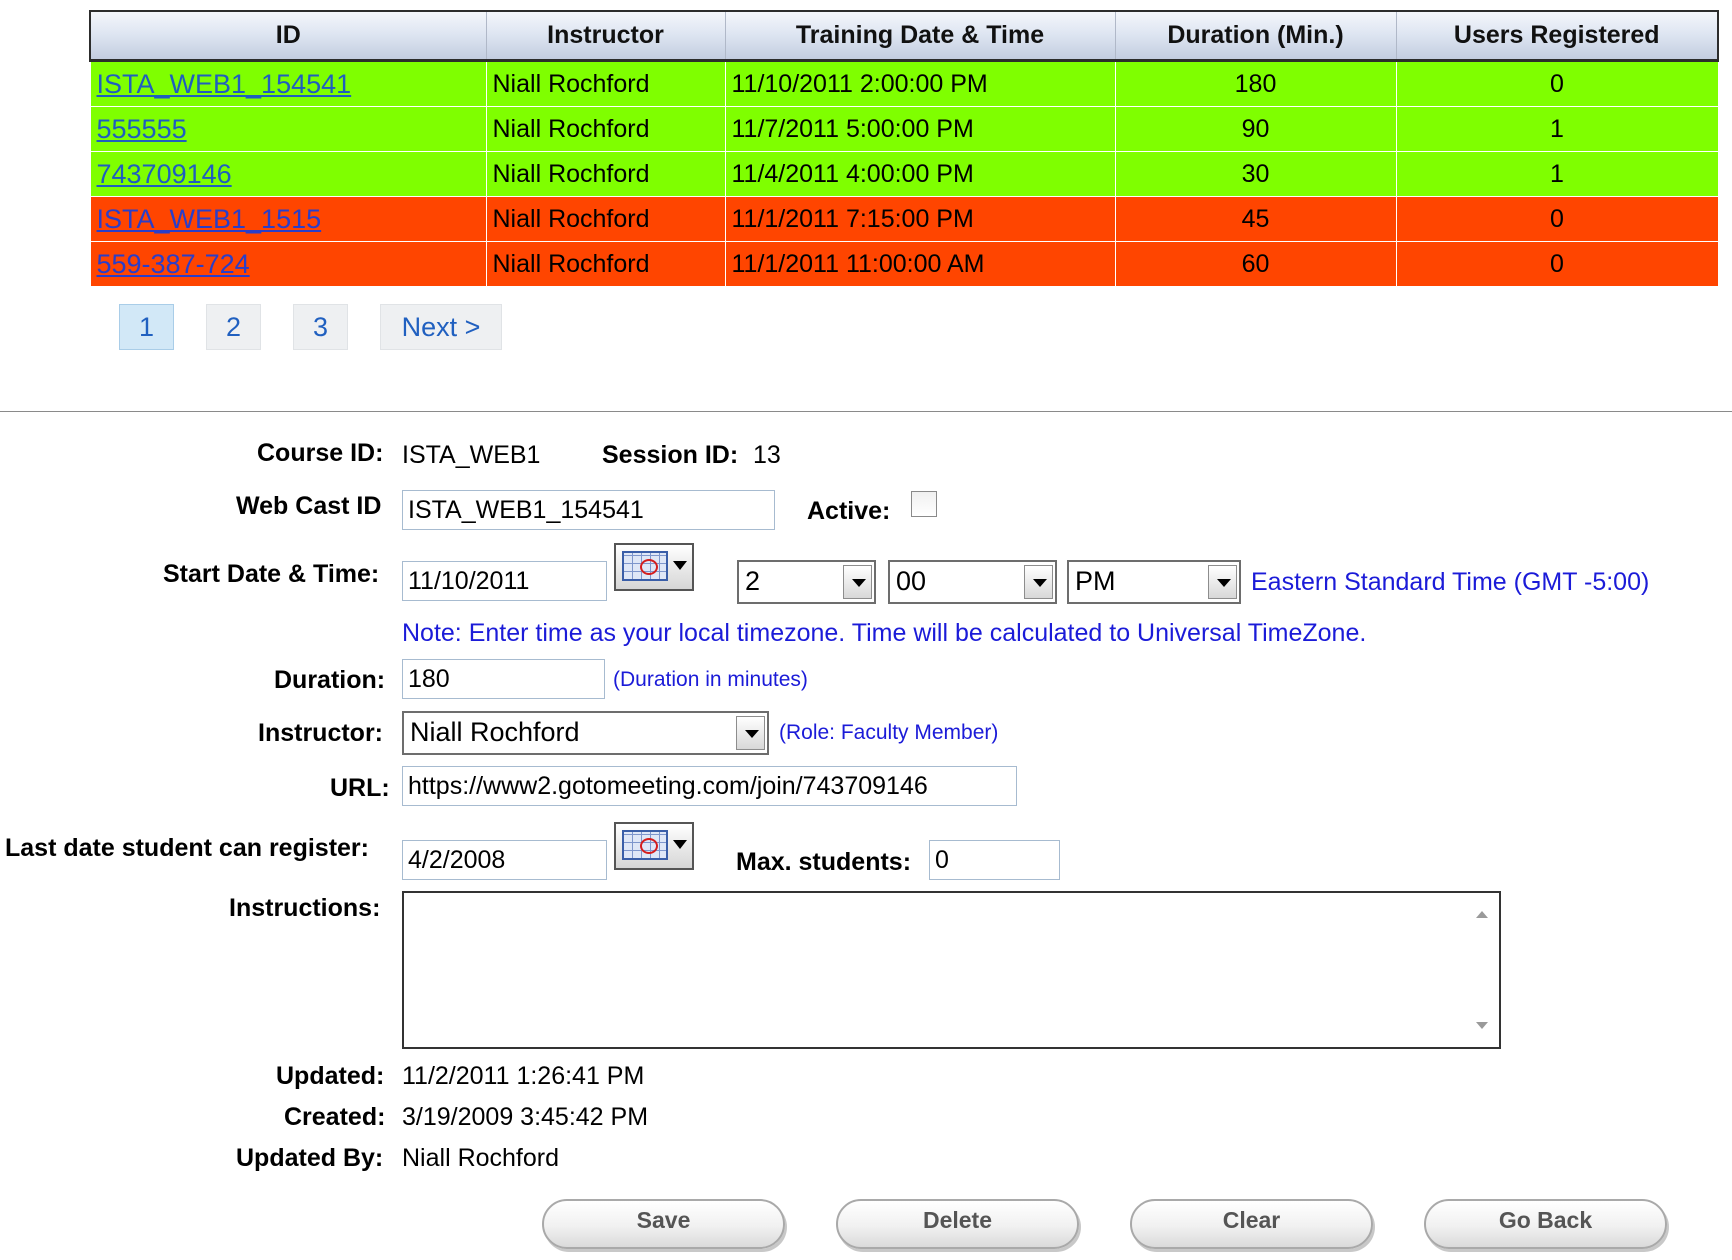 This screenshot has height=1260, width=1732. I want to click on go-back-button: Go Back, so click(1545, 1224).